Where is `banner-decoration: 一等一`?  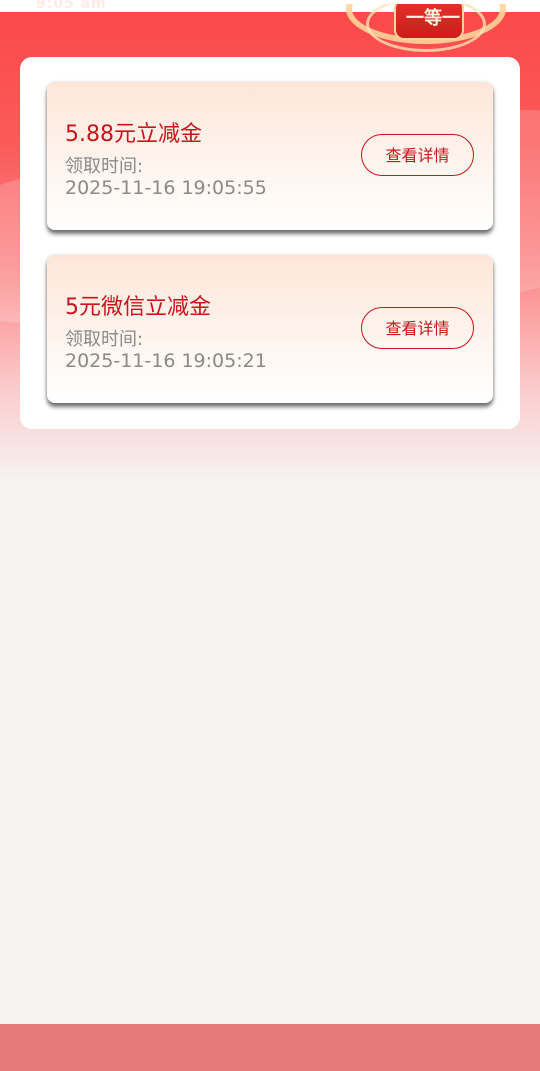
banner-decoration: 一等一 is located at coordinates (426, 32).